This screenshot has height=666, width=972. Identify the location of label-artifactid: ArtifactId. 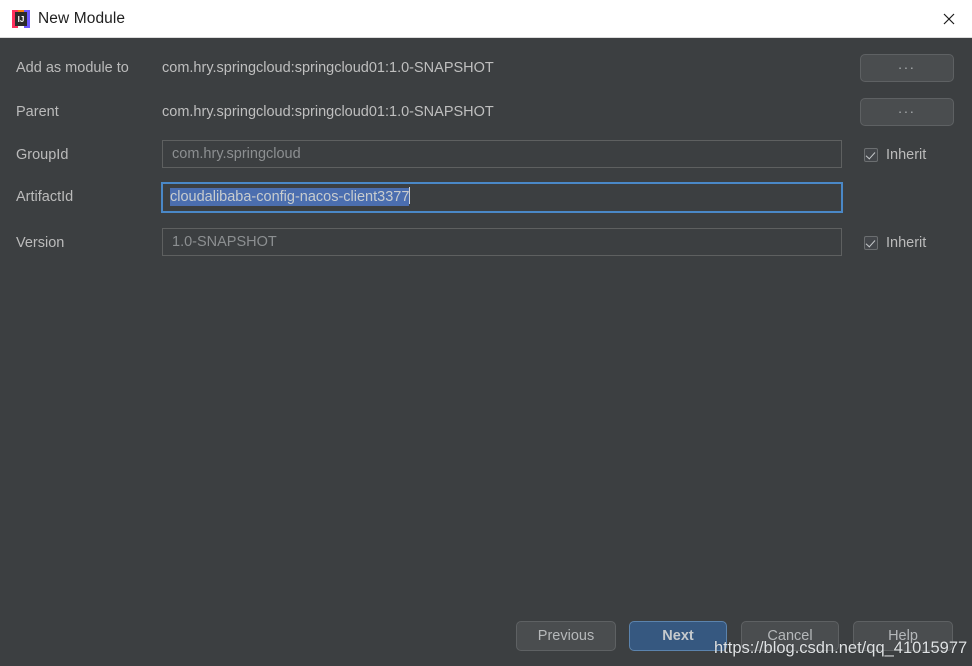
(45, 197).